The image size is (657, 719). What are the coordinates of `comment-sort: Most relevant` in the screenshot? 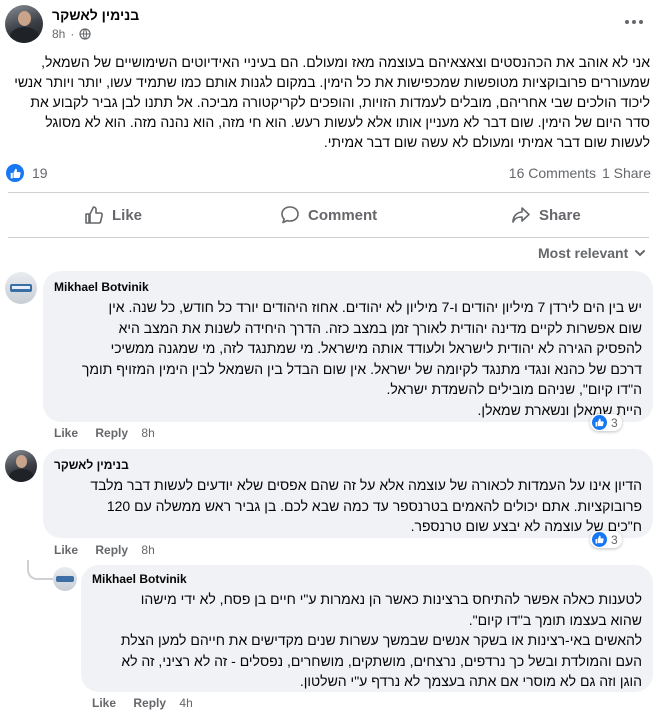 It's located at (592, 253).